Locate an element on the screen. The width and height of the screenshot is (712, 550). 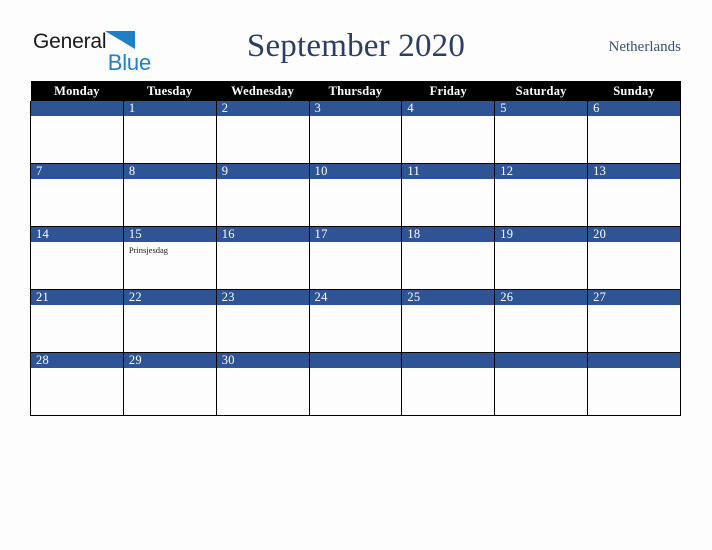
calendar-day-cell: 16 is located at coordinates (262, 258).